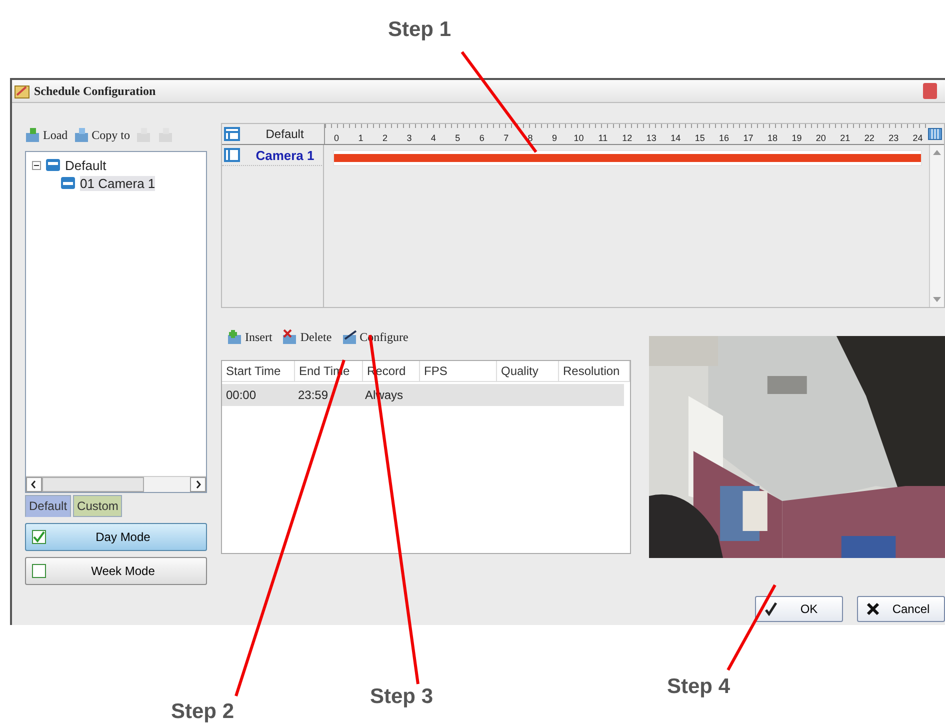  Describe the element at coordinates (799, 609) in the screenshot. I see `ok-button: OK` at that location.